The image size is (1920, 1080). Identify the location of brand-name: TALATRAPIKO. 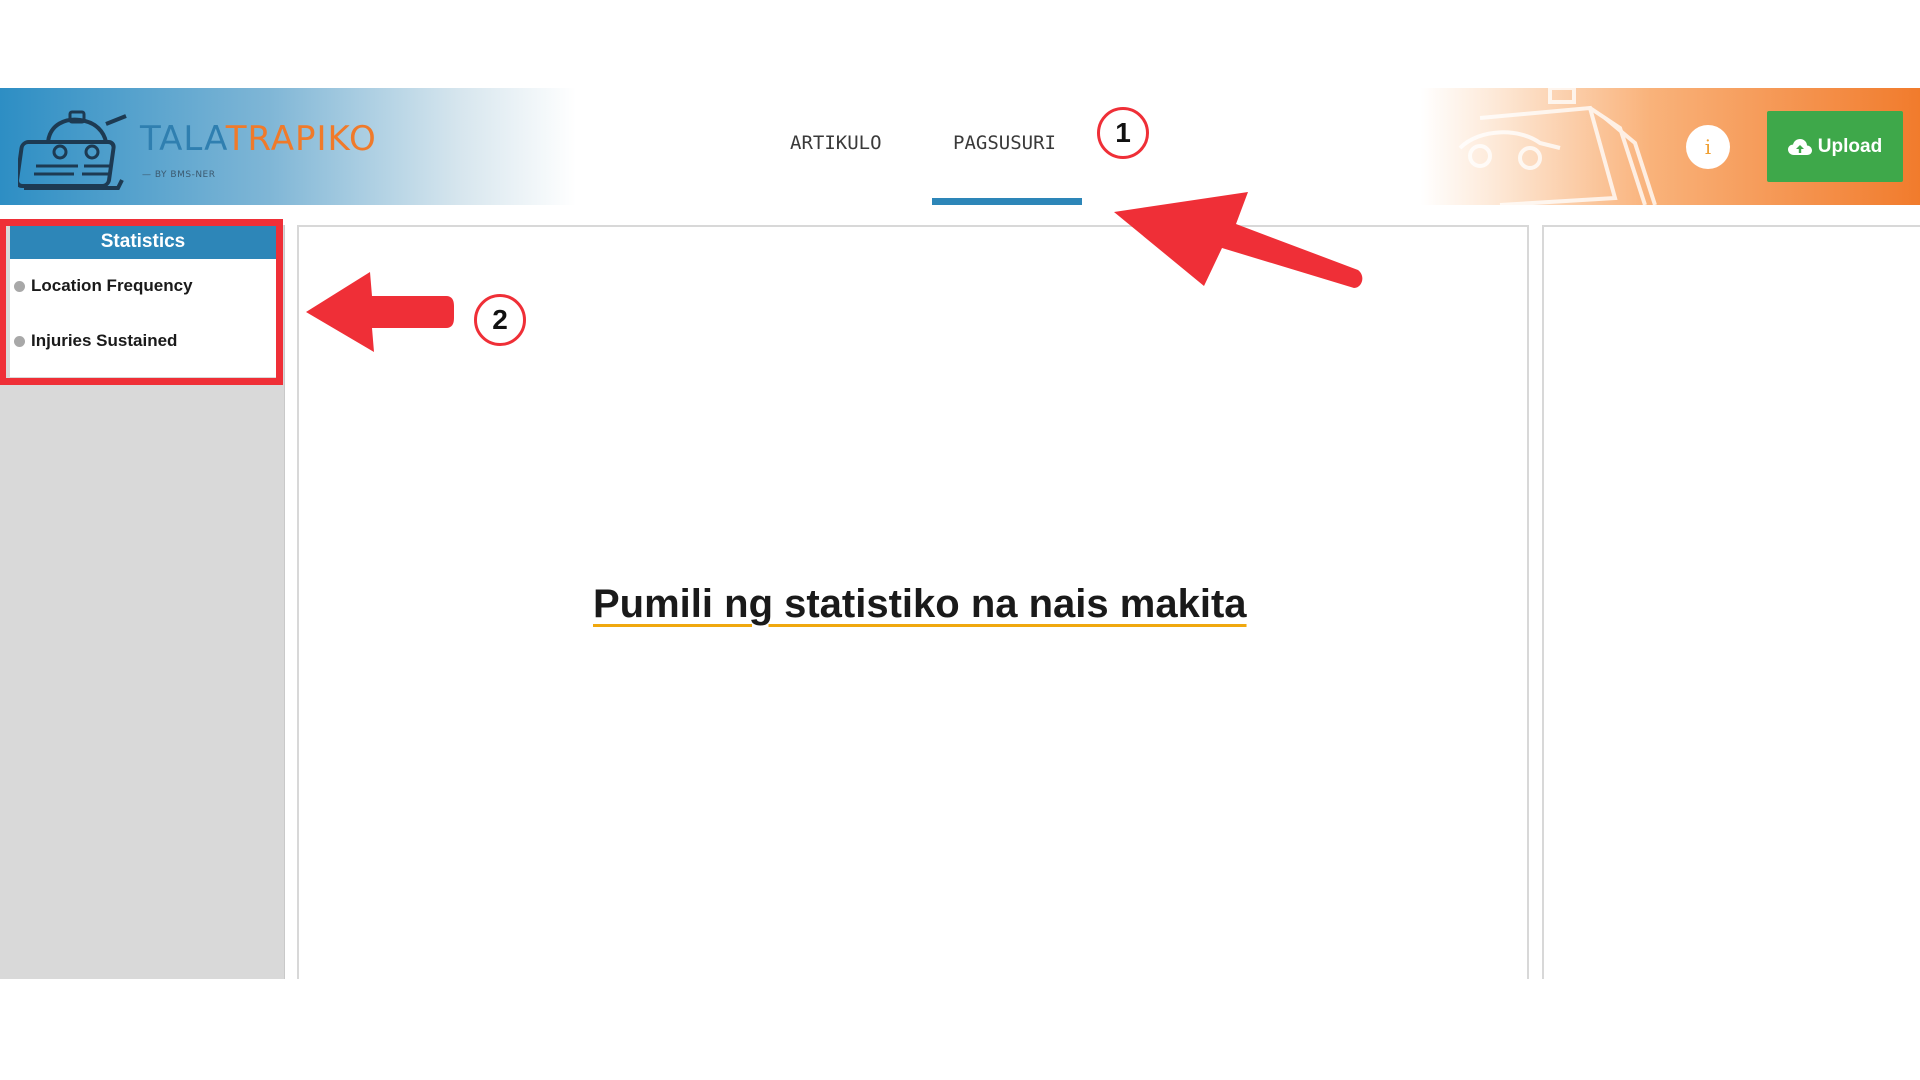
(258, 139).